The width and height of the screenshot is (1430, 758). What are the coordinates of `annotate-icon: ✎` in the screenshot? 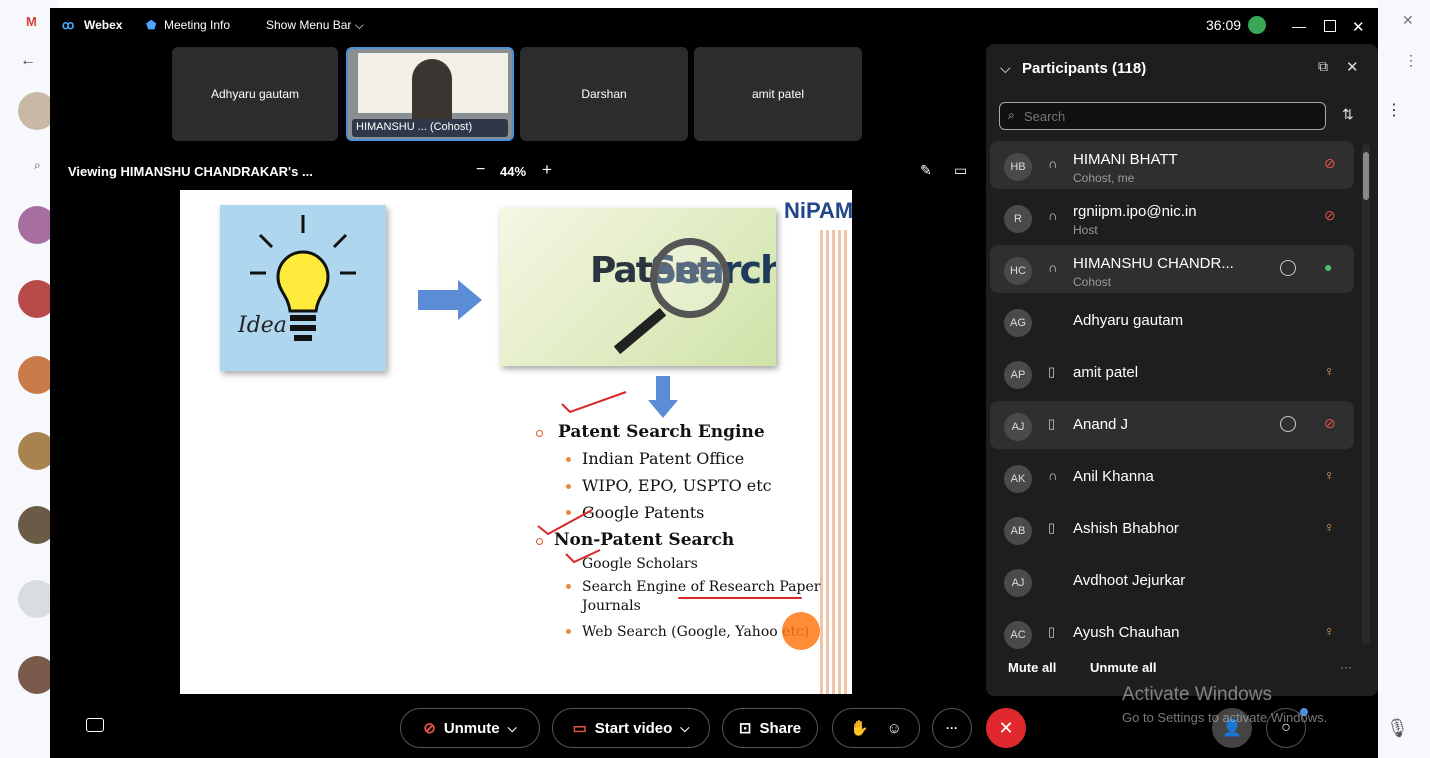 It's located at (926, 170).